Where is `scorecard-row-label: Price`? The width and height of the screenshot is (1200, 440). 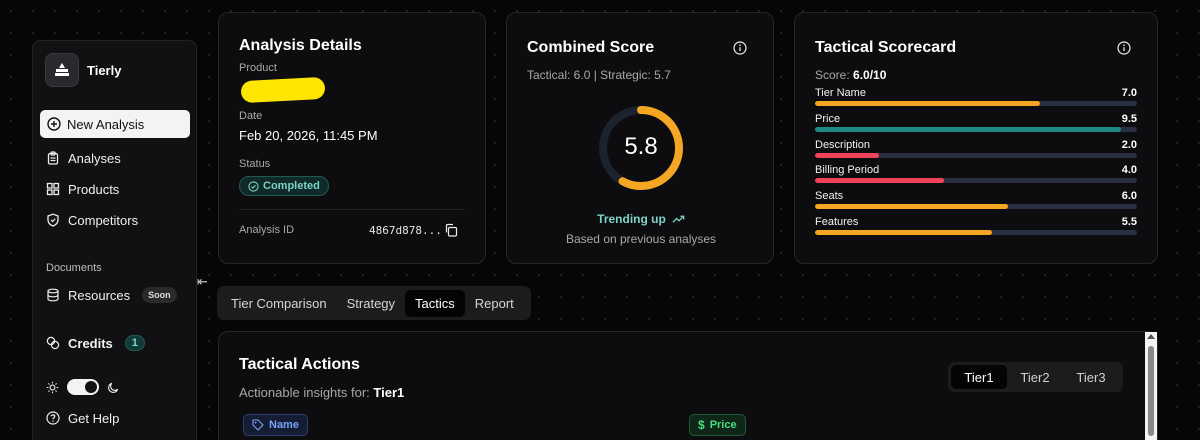 scorecard-row-label: Price is located at coordinates (828, 118).